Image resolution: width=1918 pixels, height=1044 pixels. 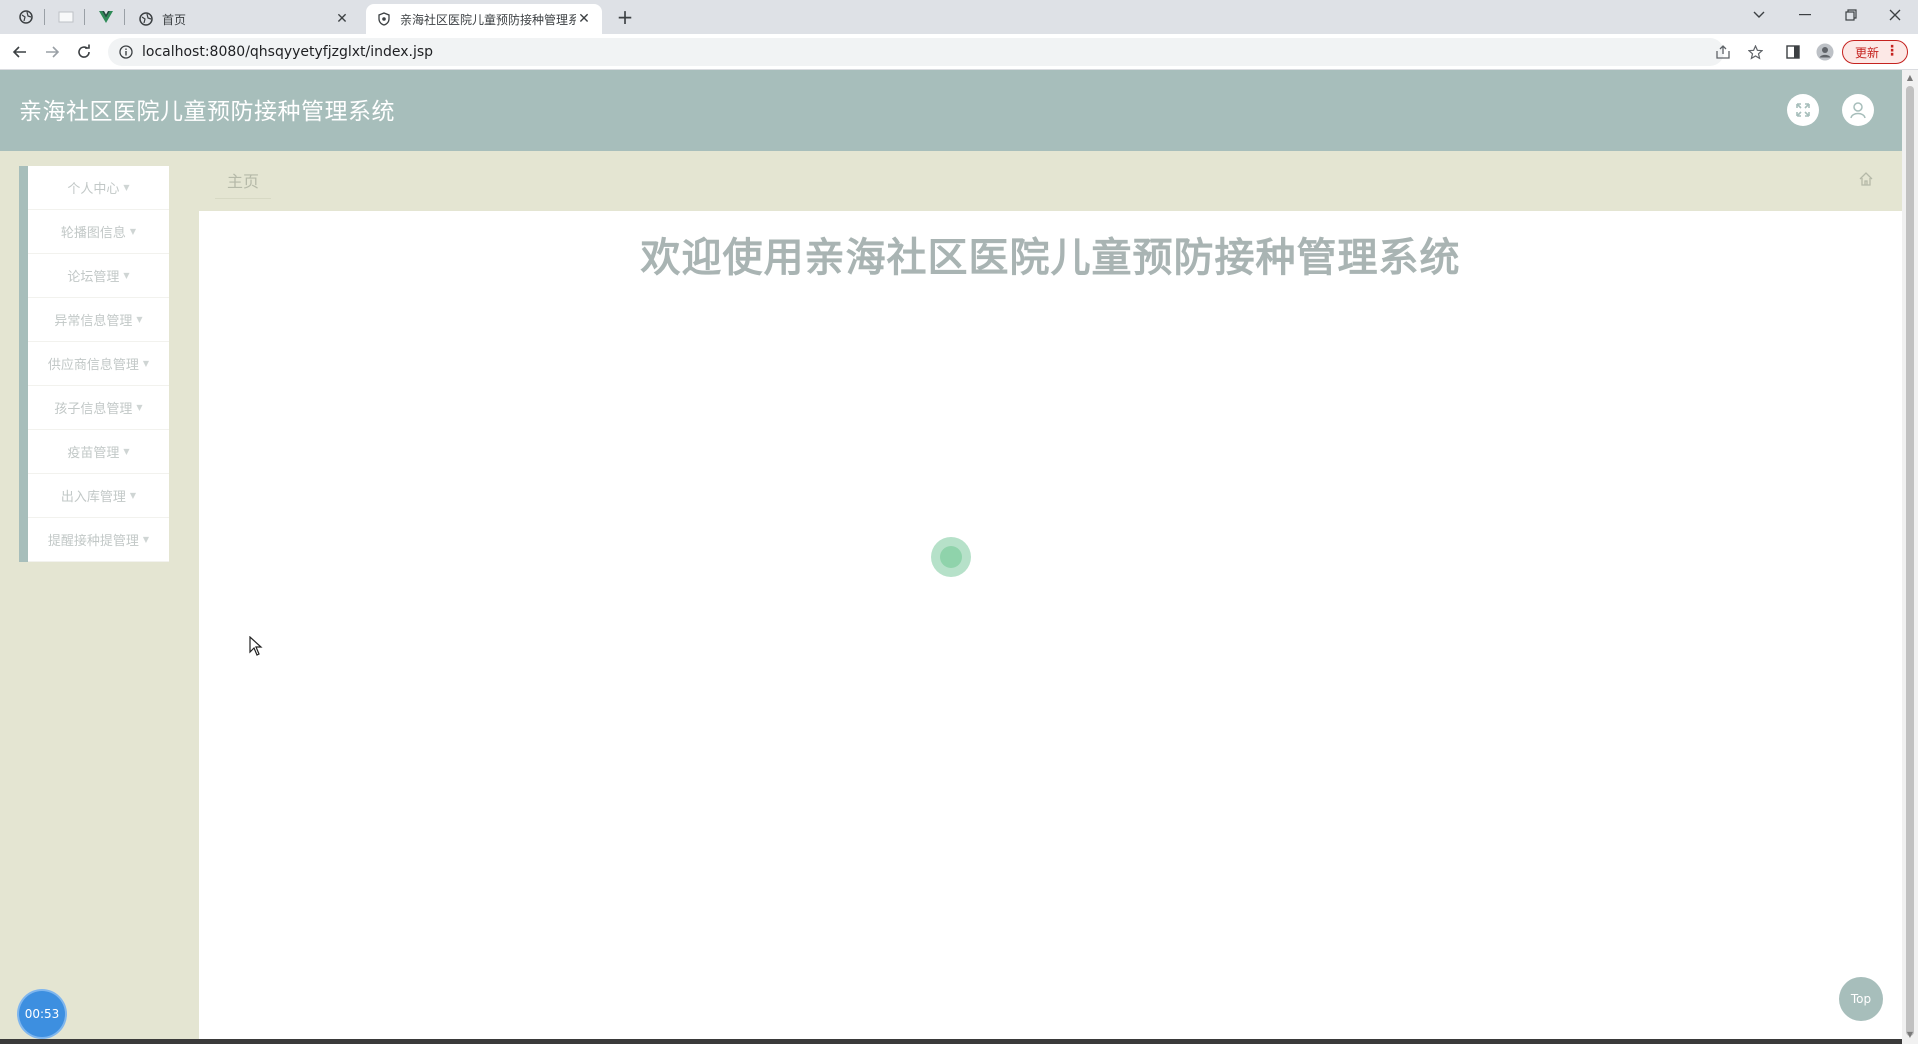 What do you see at coordinates (42, 1014) in the screenshot?
I see `timer-badge: 00:53` at bounding box center [42, 1014].